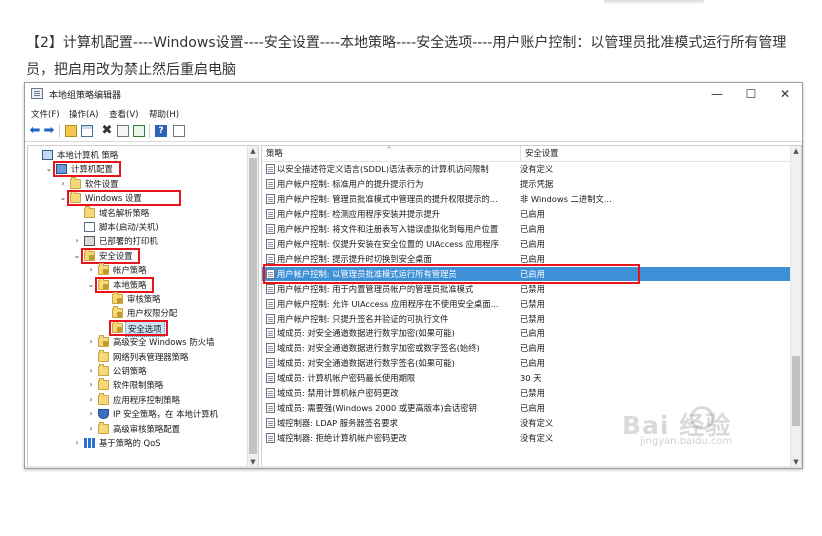 The image size is (822, 536). What do you see at coordinates (123, 114) in the screenshot?
I see `menu-view: 查看(V)` at bounding box center [123, 114].